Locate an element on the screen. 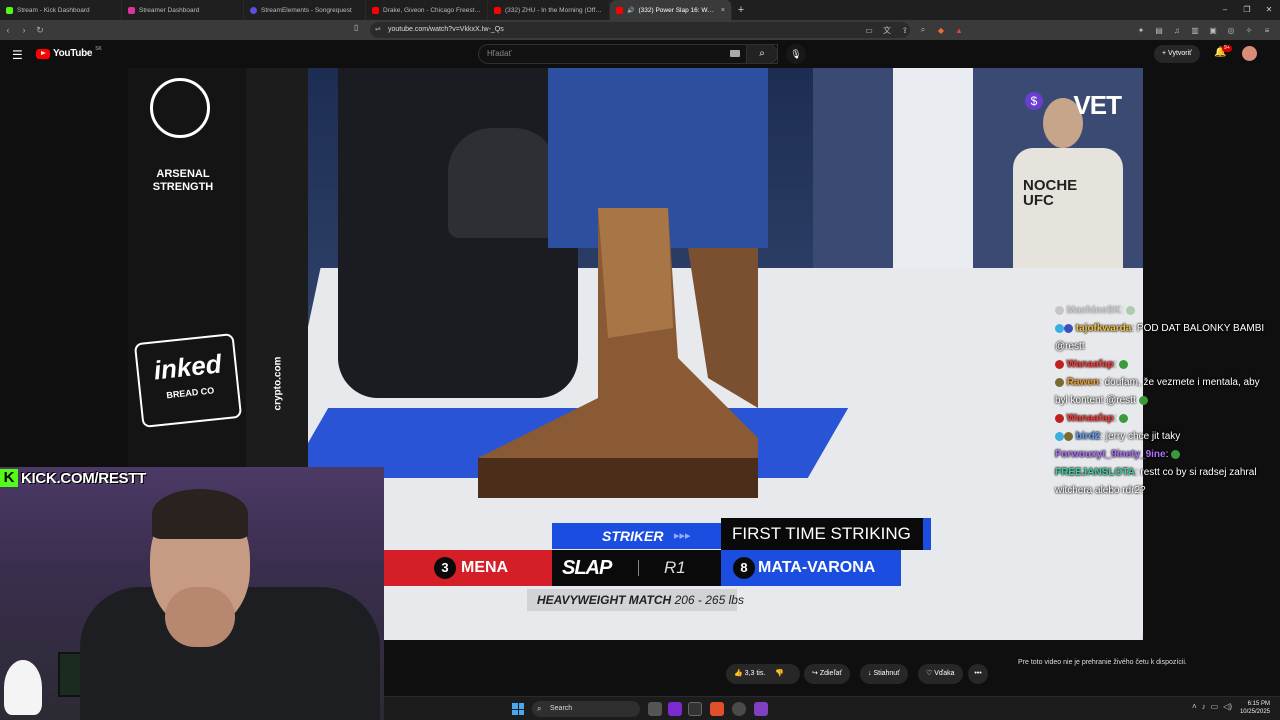 This screenshot has height=720, width=1280. share-icon: ⇪ is located at coordinates (905, 30).